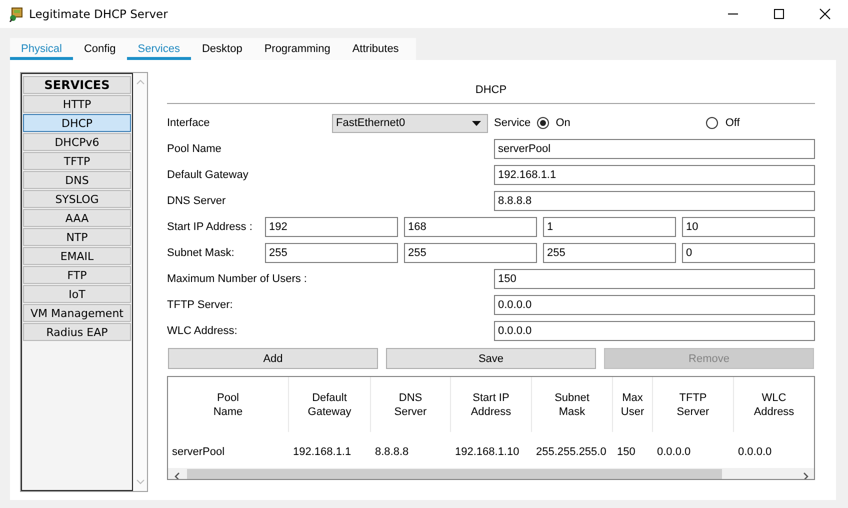 Image resolution: width=848 pixels, height=508 pixels. What do you see at coordinates (77, 199) in the screenshot?
I see `service-item: SYSLOG` at bounding box center [77, 199].